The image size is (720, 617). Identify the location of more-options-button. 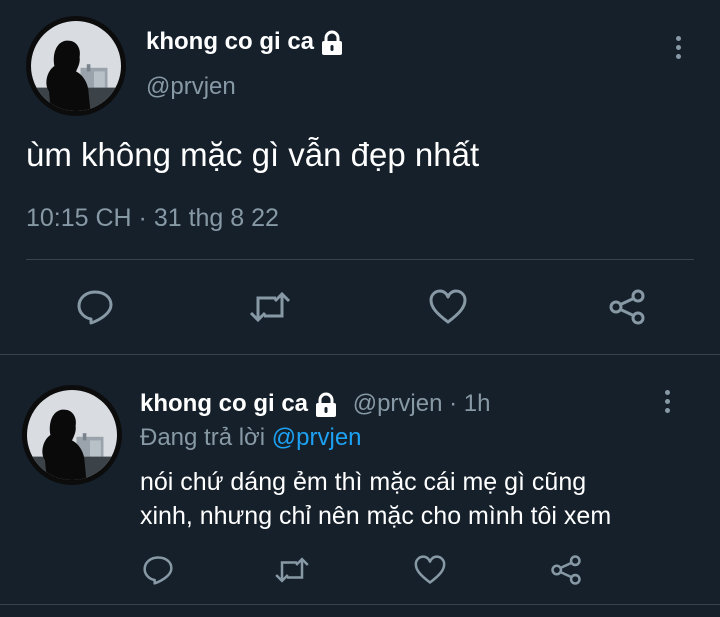
(678, 51).